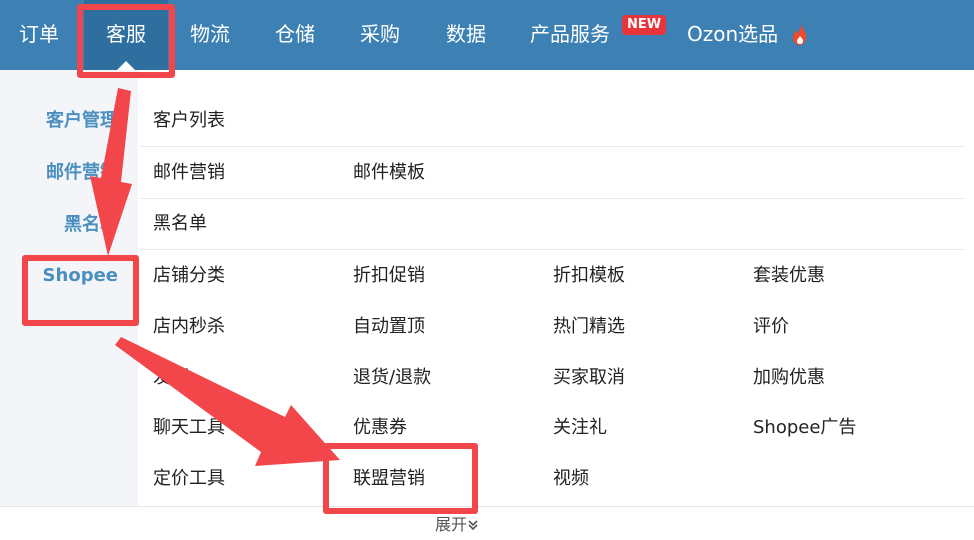  What do you see at coordinates (380, 428) in the screenshot?
I see `menu-item-coupons: 优惠券` at bounding box center [380, 428].